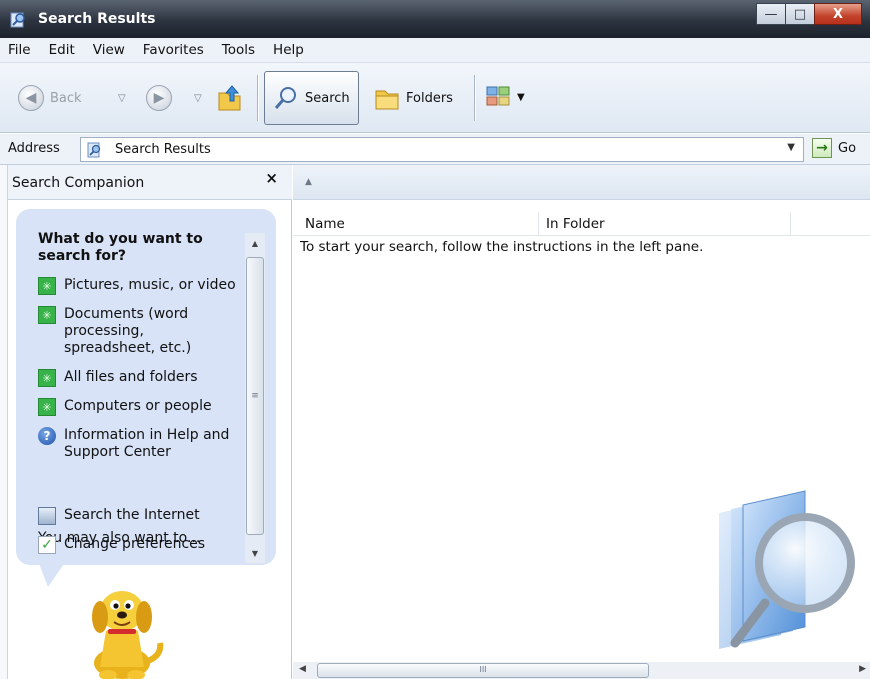 This screenshot has height=679, width=870. Describe the element at coordinates (163, 149) in the screenshot. I see `address-value: Search Results` at that location.